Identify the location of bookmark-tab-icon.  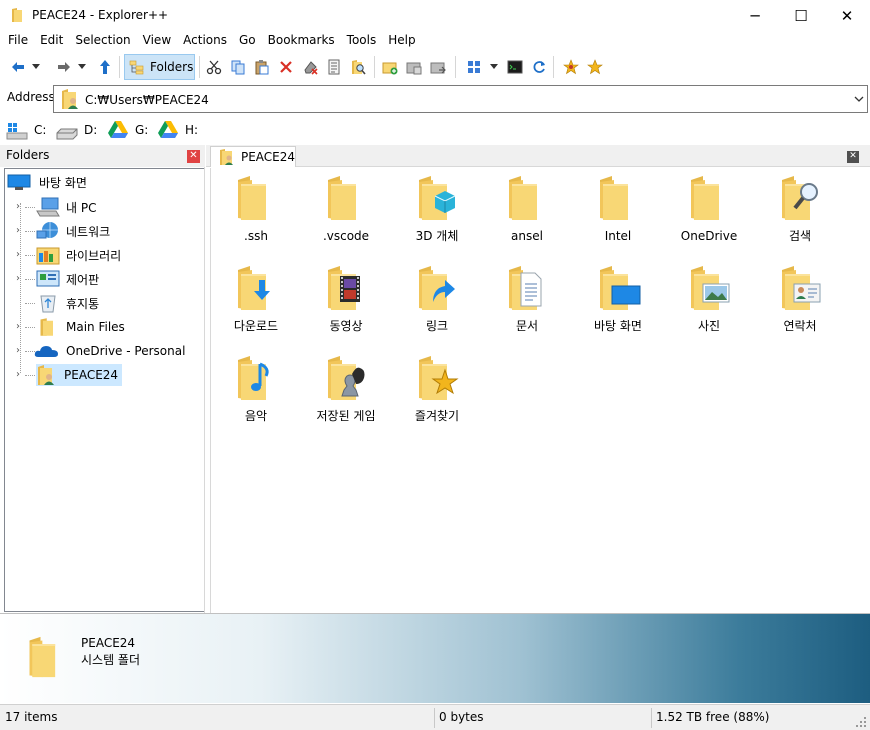
(571, 67).